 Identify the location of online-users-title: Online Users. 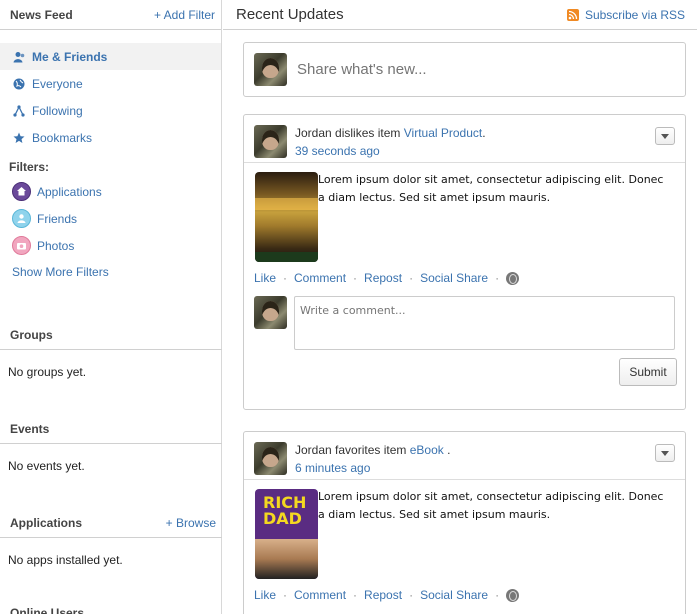
(47, 610).